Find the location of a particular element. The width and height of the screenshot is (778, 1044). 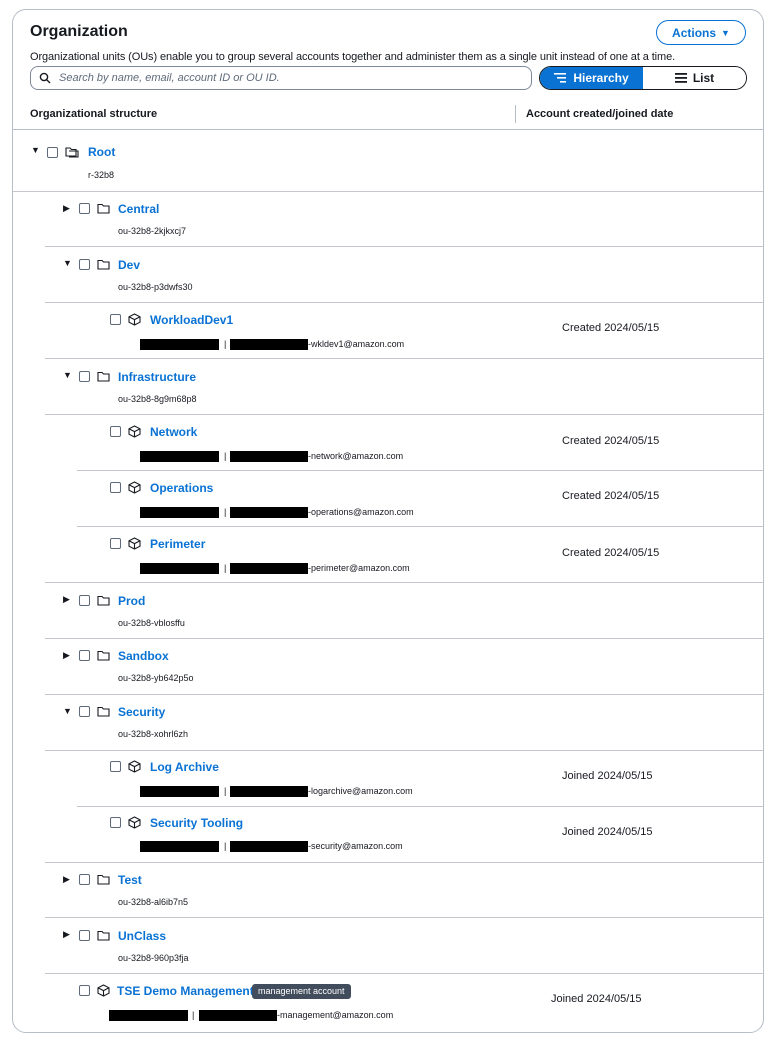

tree-item-id: ou-32b8-p3dwfs30 is located at coordinates (155, 287).